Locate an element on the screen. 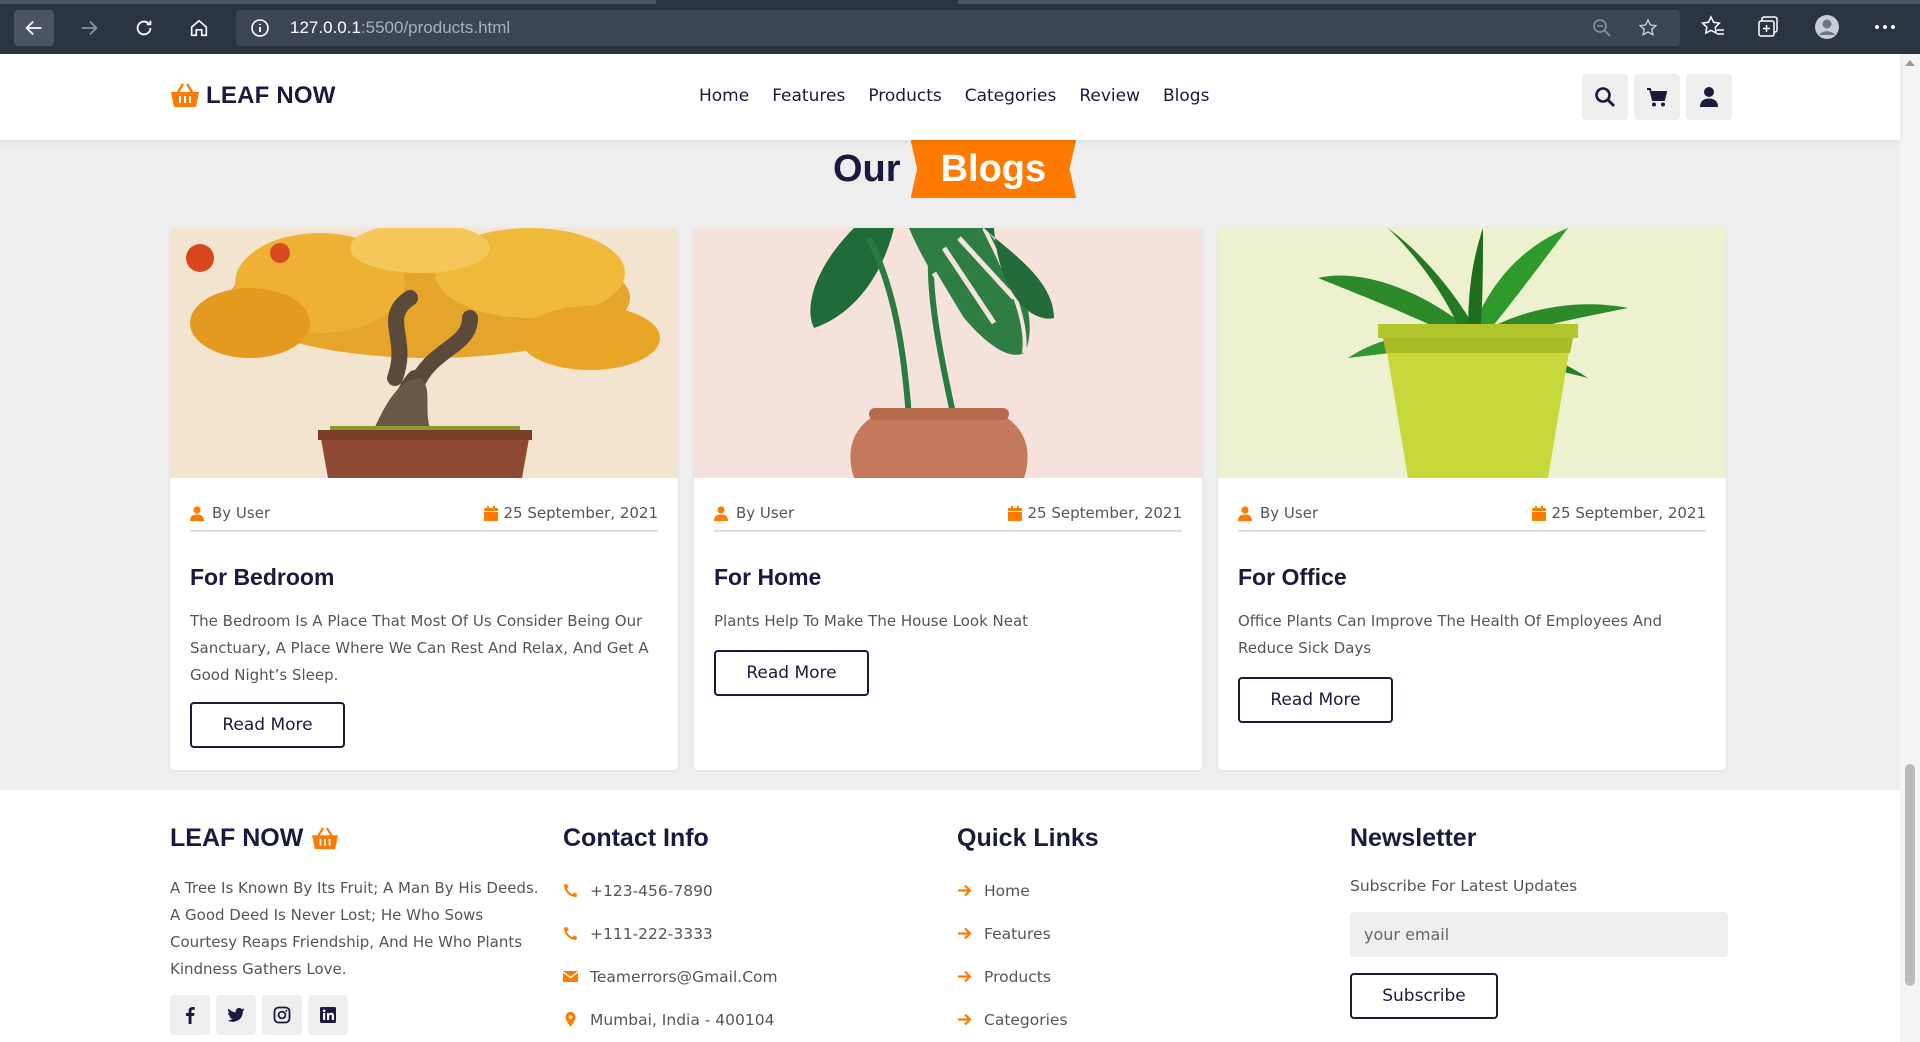 Image resolution: width=1920 pixels, height=1042 pixels. twitter-icon is located at coordinates (236, 1014).